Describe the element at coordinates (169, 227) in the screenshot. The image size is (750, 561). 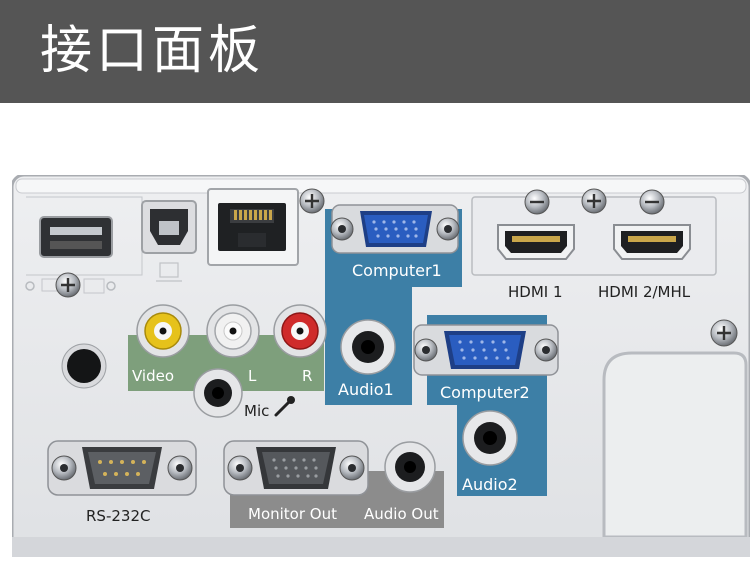
I see `usb-b-port` at that location.